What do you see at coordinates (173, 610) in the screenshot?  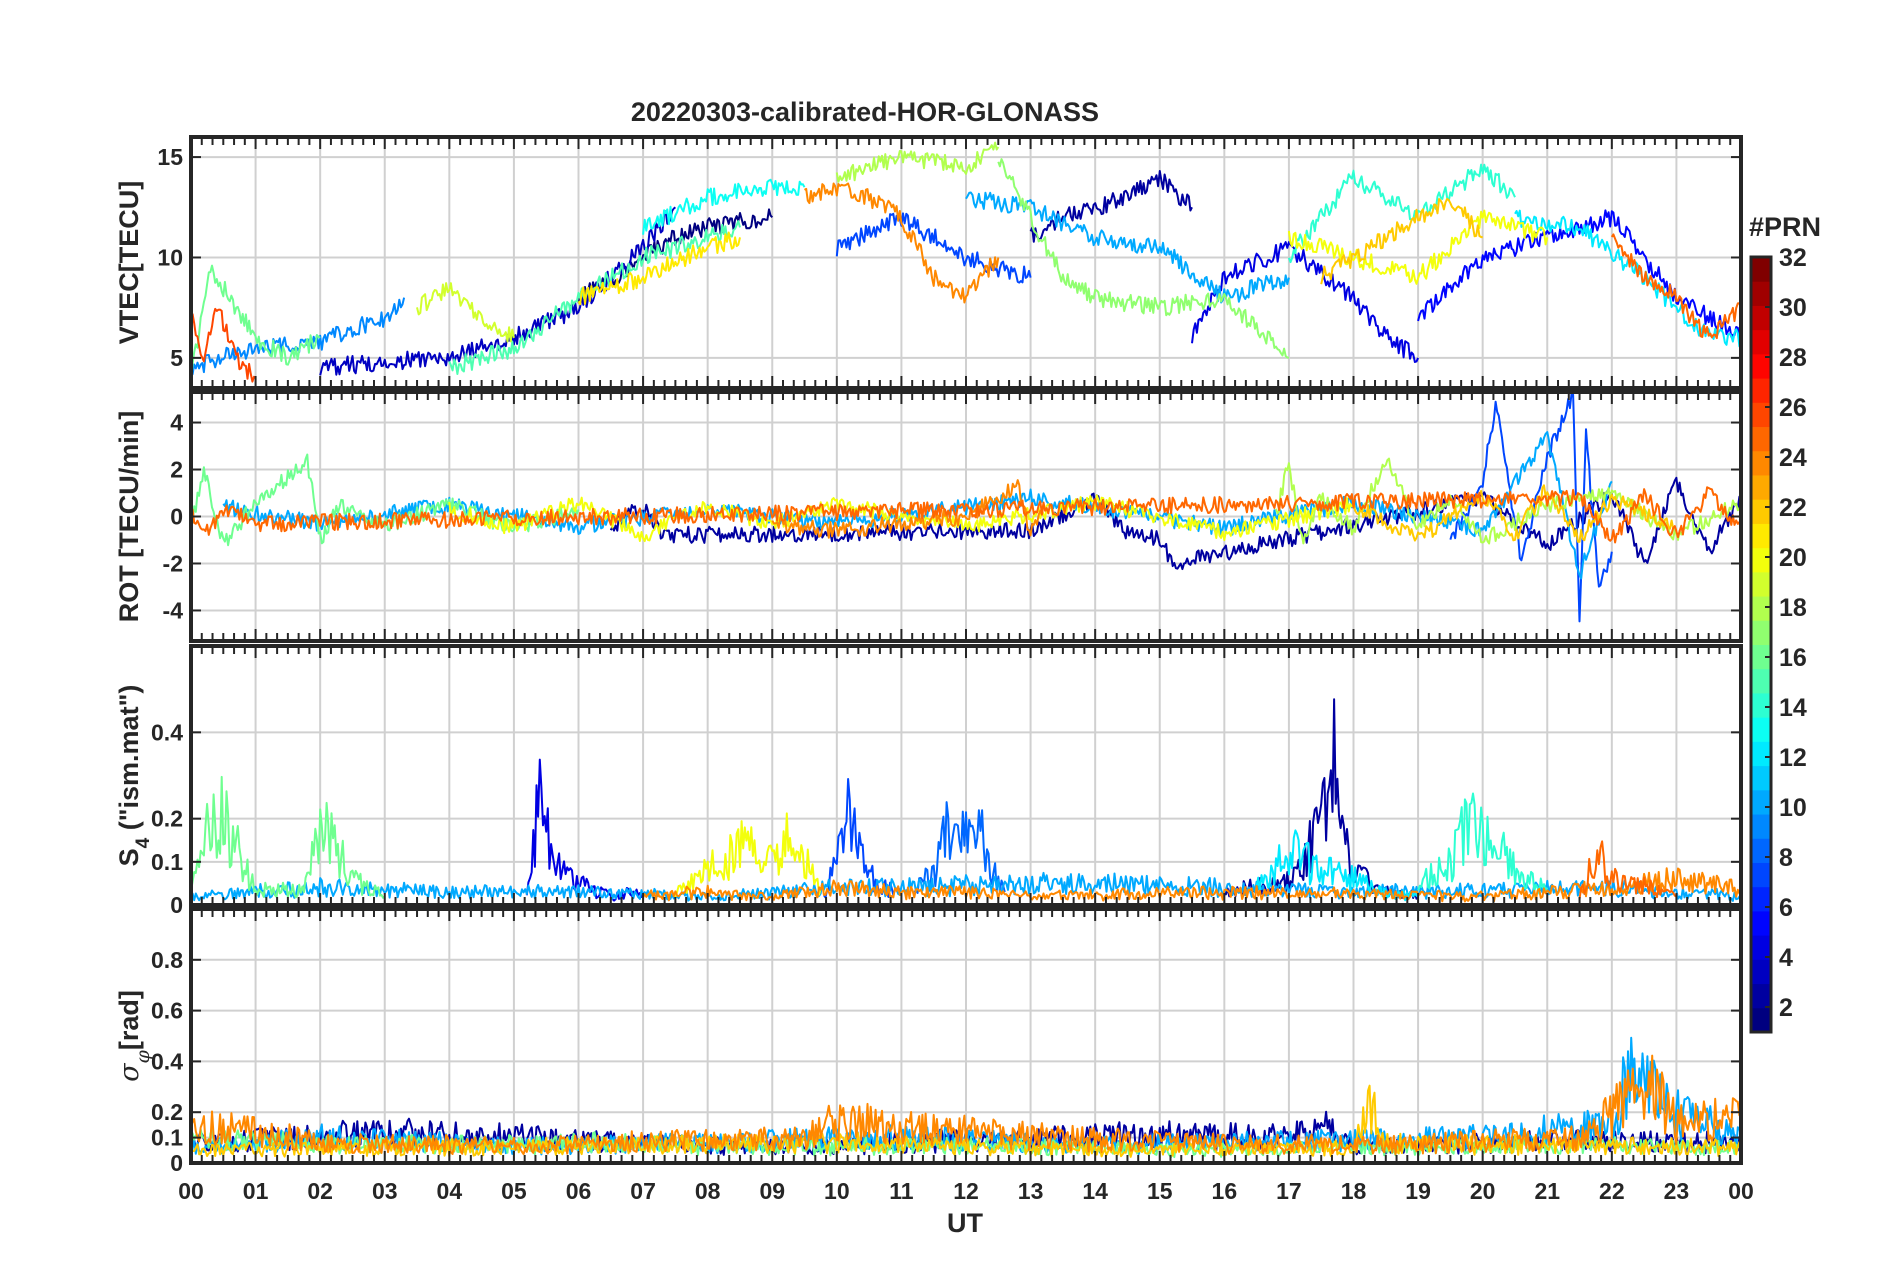 I see `y-tick-label: -4` at bounding box center [173, 610].